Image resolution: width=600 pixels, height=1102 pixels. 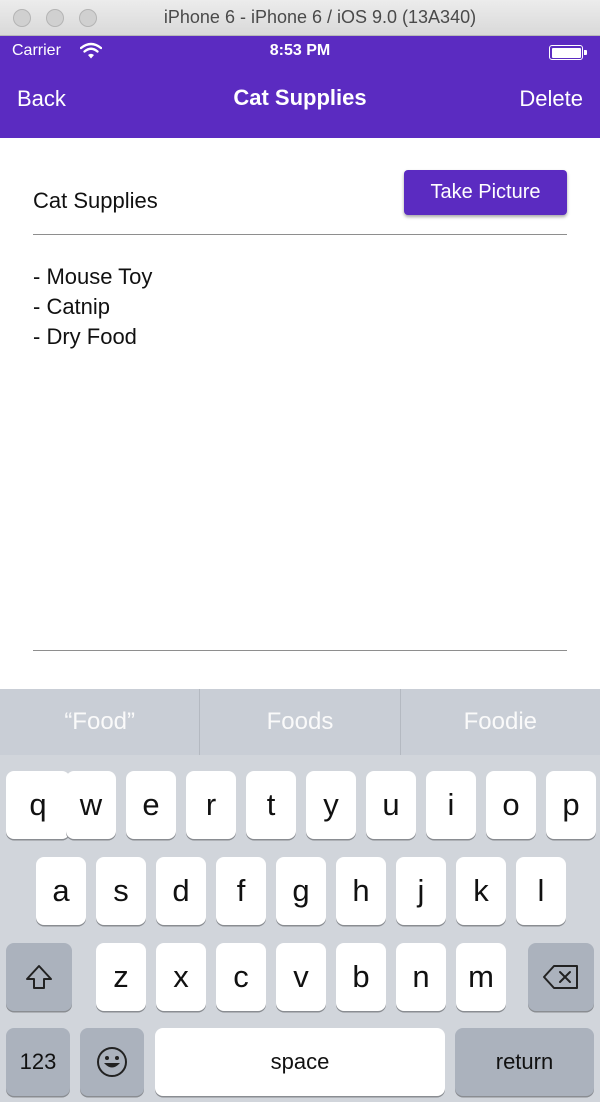 I want to click on key-i: i, so click(x=451, y=805).